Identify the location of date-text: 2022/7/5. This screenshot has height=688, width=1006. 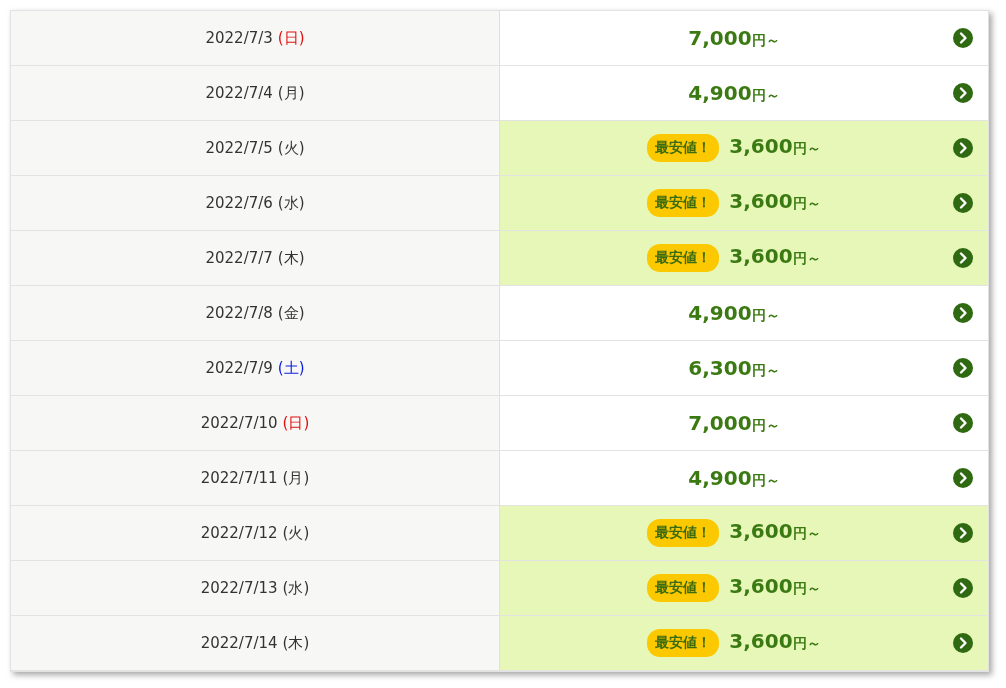
(239, 148).